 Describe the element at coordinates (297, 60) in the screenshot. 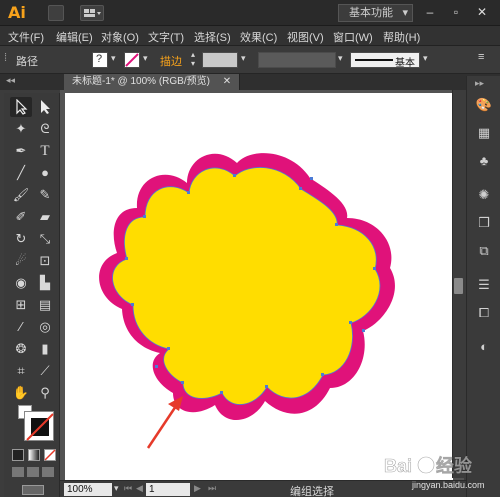

I see `variable-width-field` at that location.